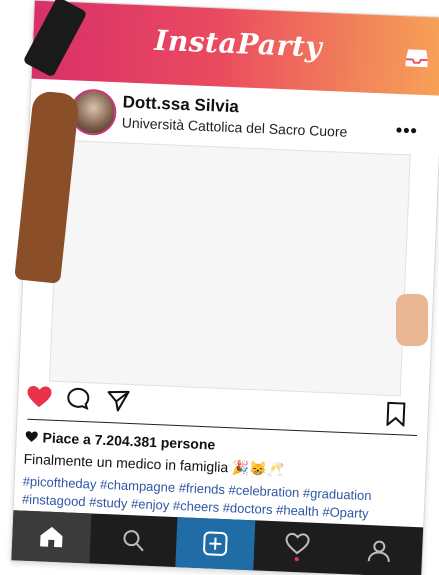 This screenshot has height=575, width=439. I want to click on home-icon, so click(51, 537).